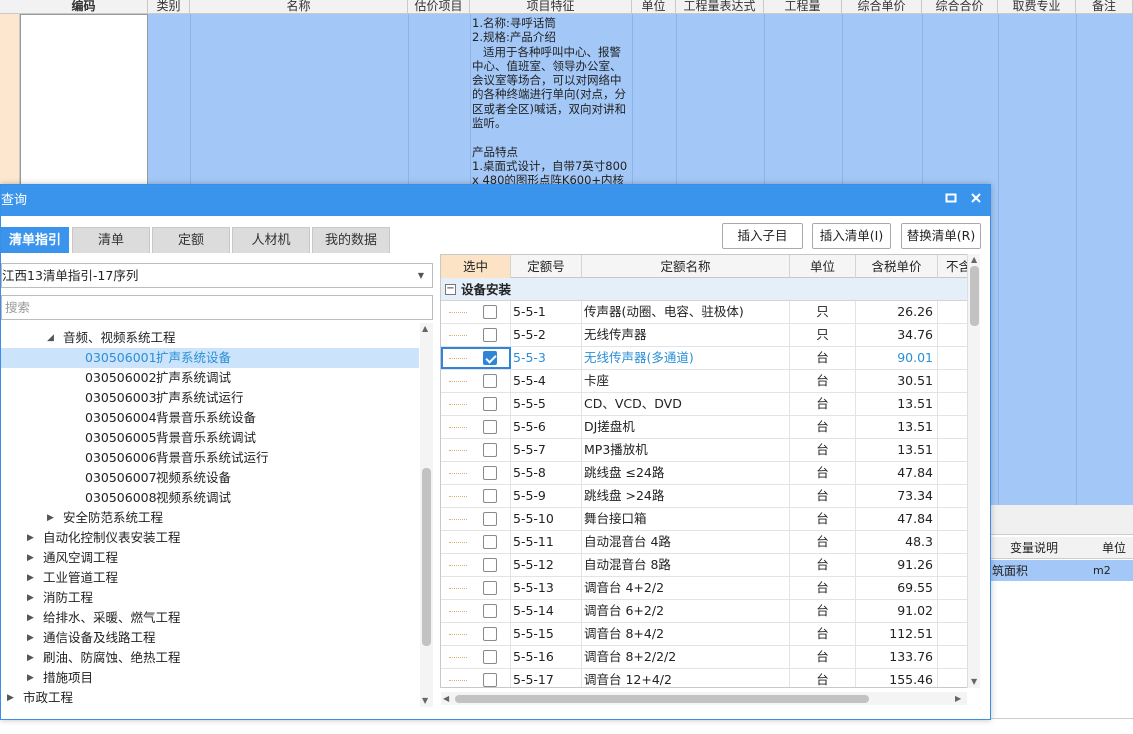  What do you see at coordinates (706, 427) in the screenshot?
I see `grid-row: 5-5-6 DJ搓盘机台 13.51` at bounding box center [706, 427].